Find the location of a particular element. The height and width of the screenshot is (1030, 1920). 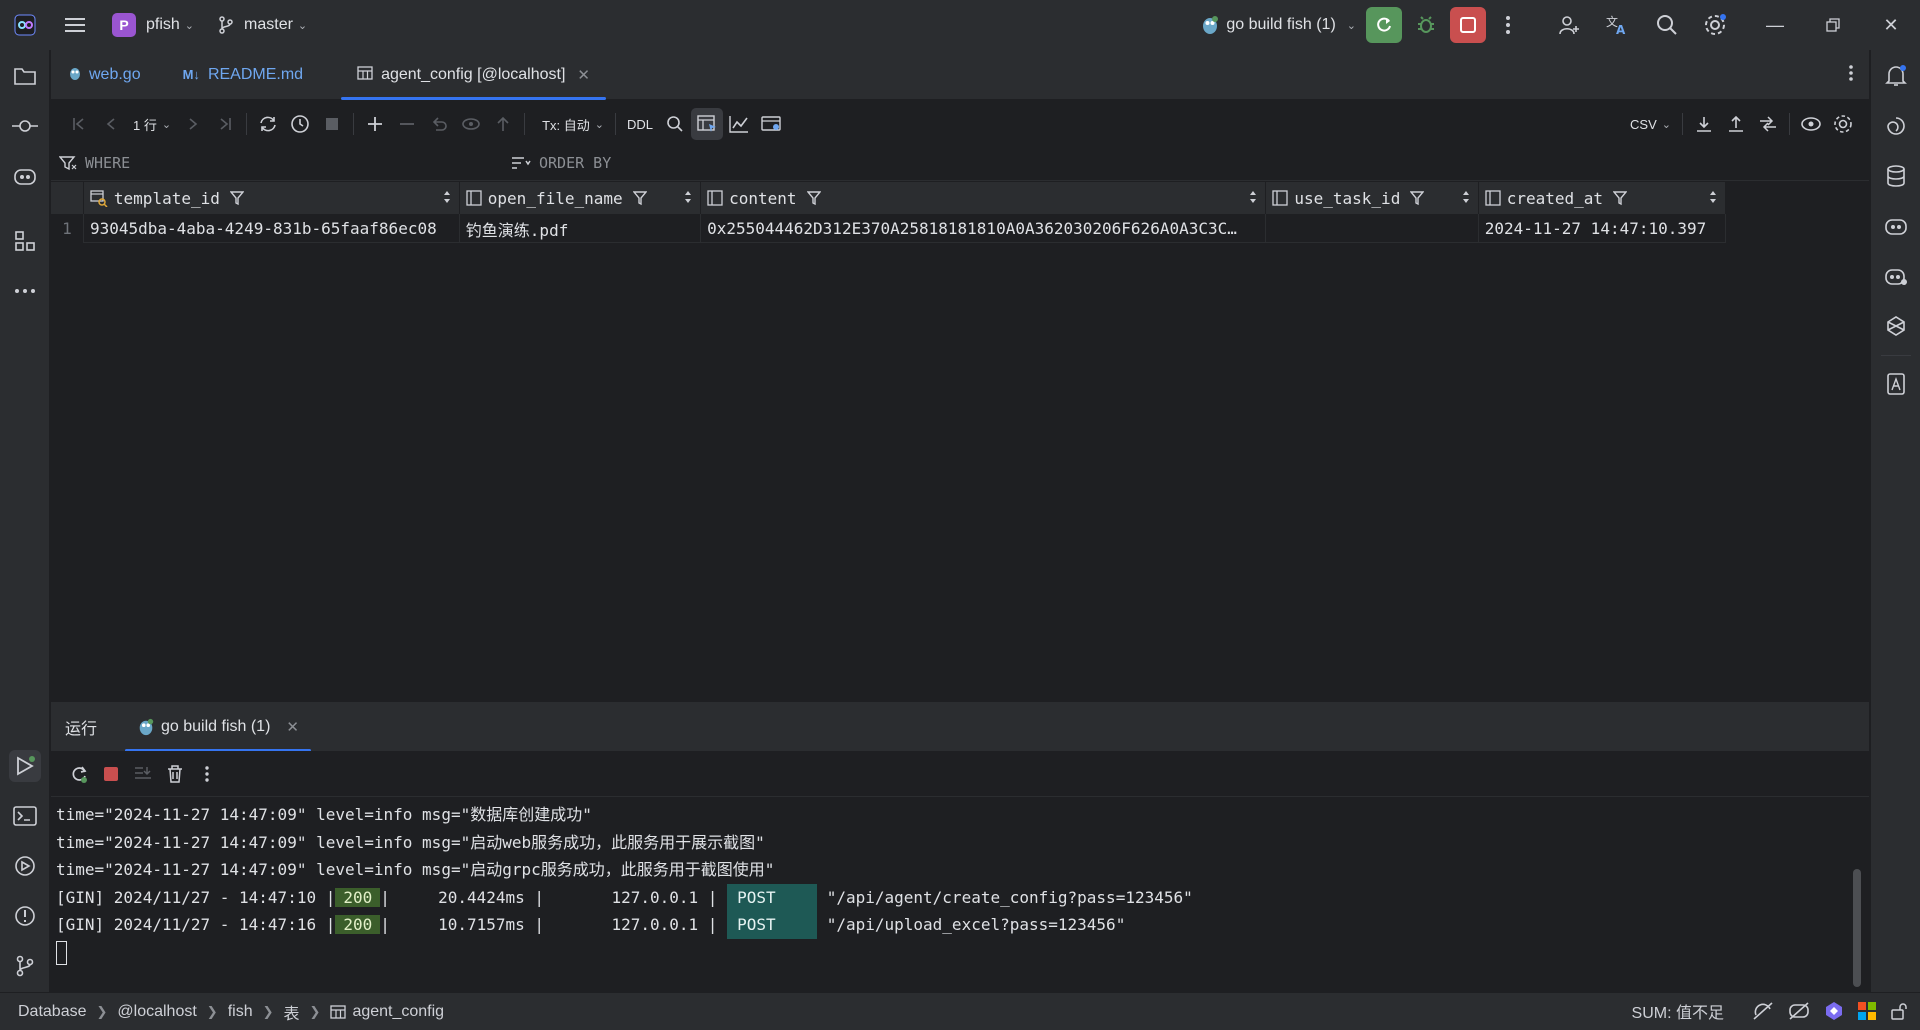

view-options-icon is located at coordinates (1811, 124).